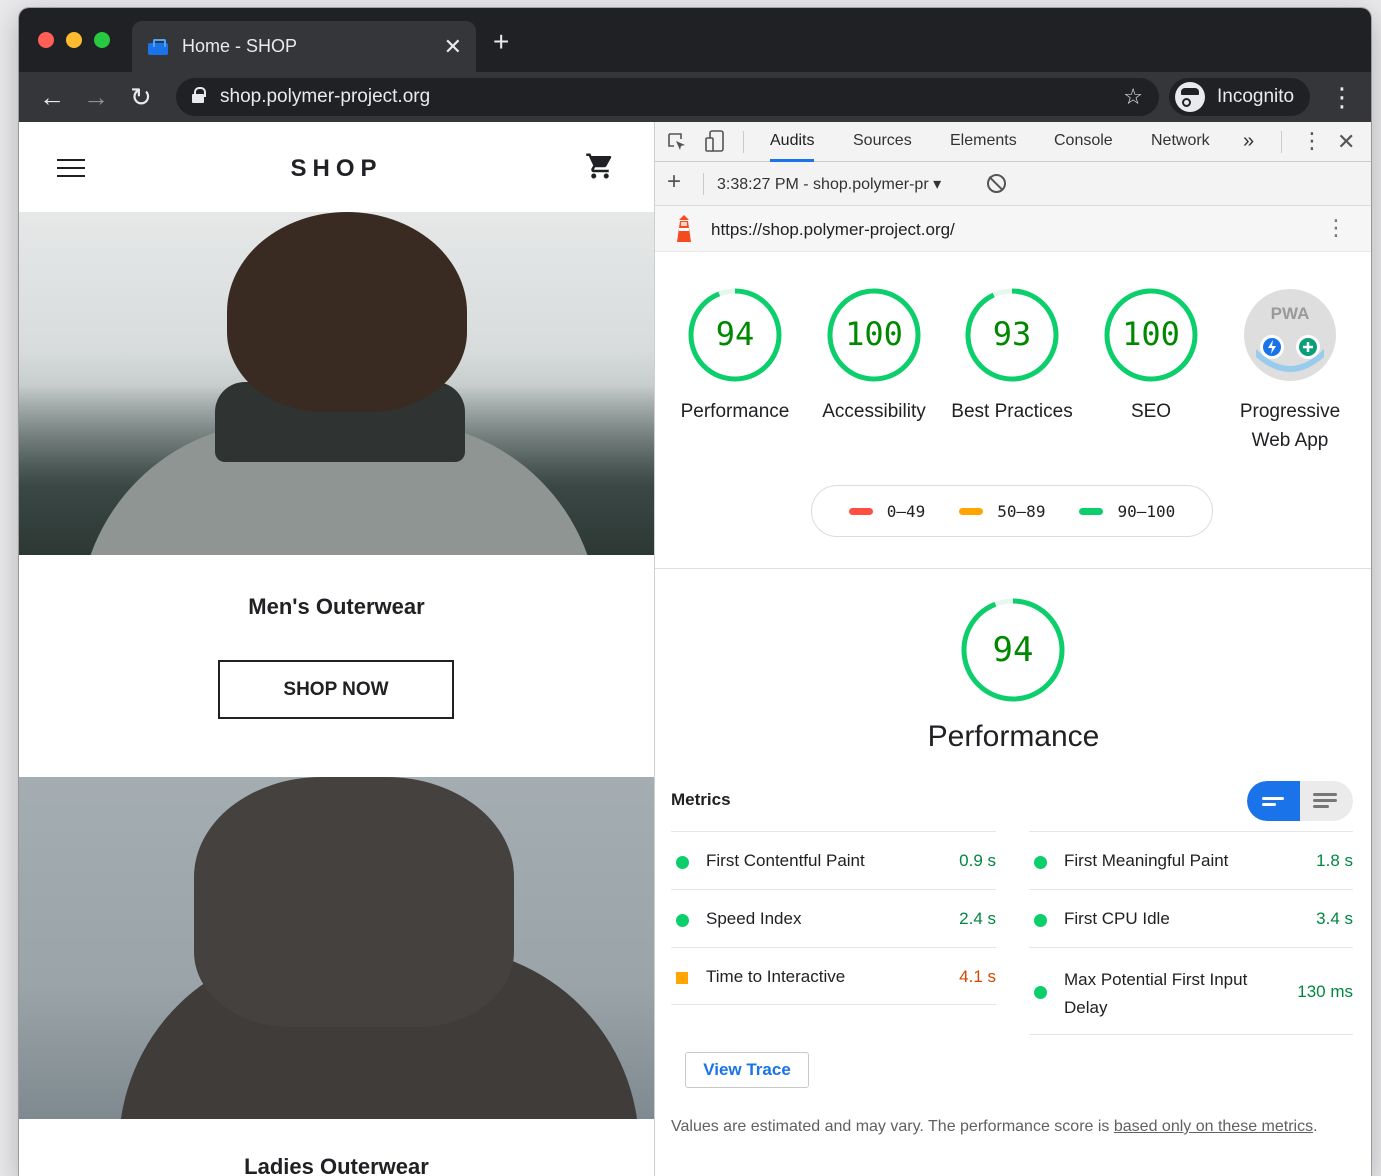  Describe the element at coordinates (977, 918) in the screenshot. I see `metric-value: 2.4 s` at that location.